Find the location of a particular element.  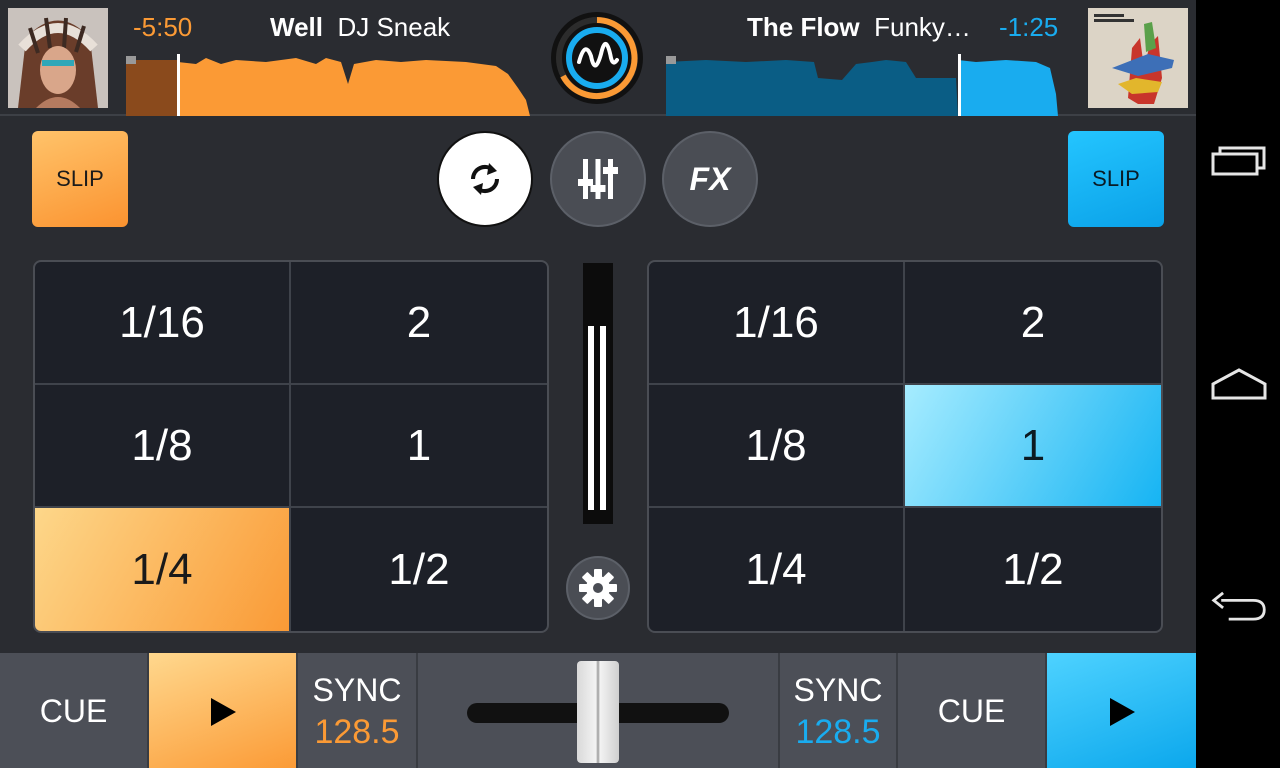

deck-b-track-title: The Flow is located at coordinates (803, 27).